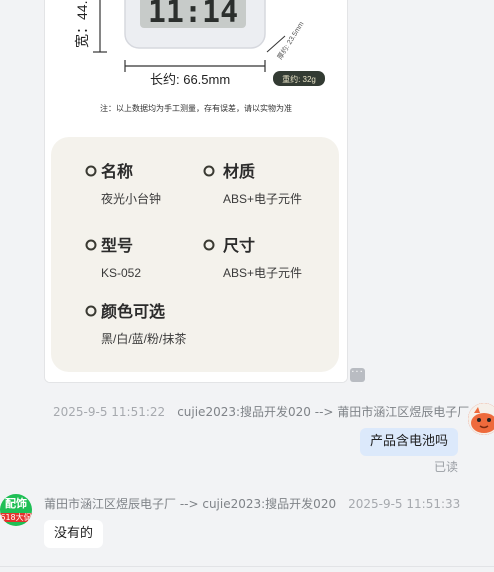  What do you see at coordinates (74, 534) in the screenshot?
I see `message-bubble: 没有的` at bounding box center [74, 534].